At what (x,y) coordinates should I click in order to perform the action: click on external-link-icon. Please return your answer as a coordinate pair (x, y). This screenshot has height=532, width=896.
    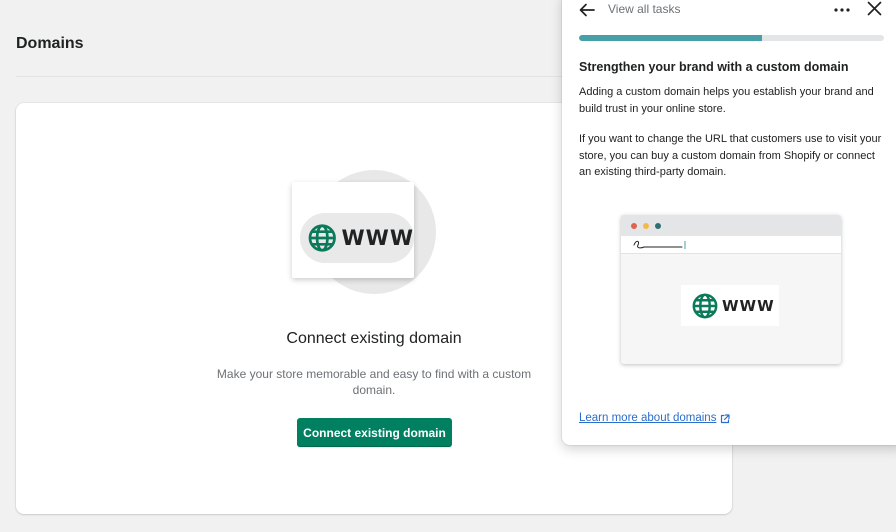
    Looking at the image, I should click on (725, 419).